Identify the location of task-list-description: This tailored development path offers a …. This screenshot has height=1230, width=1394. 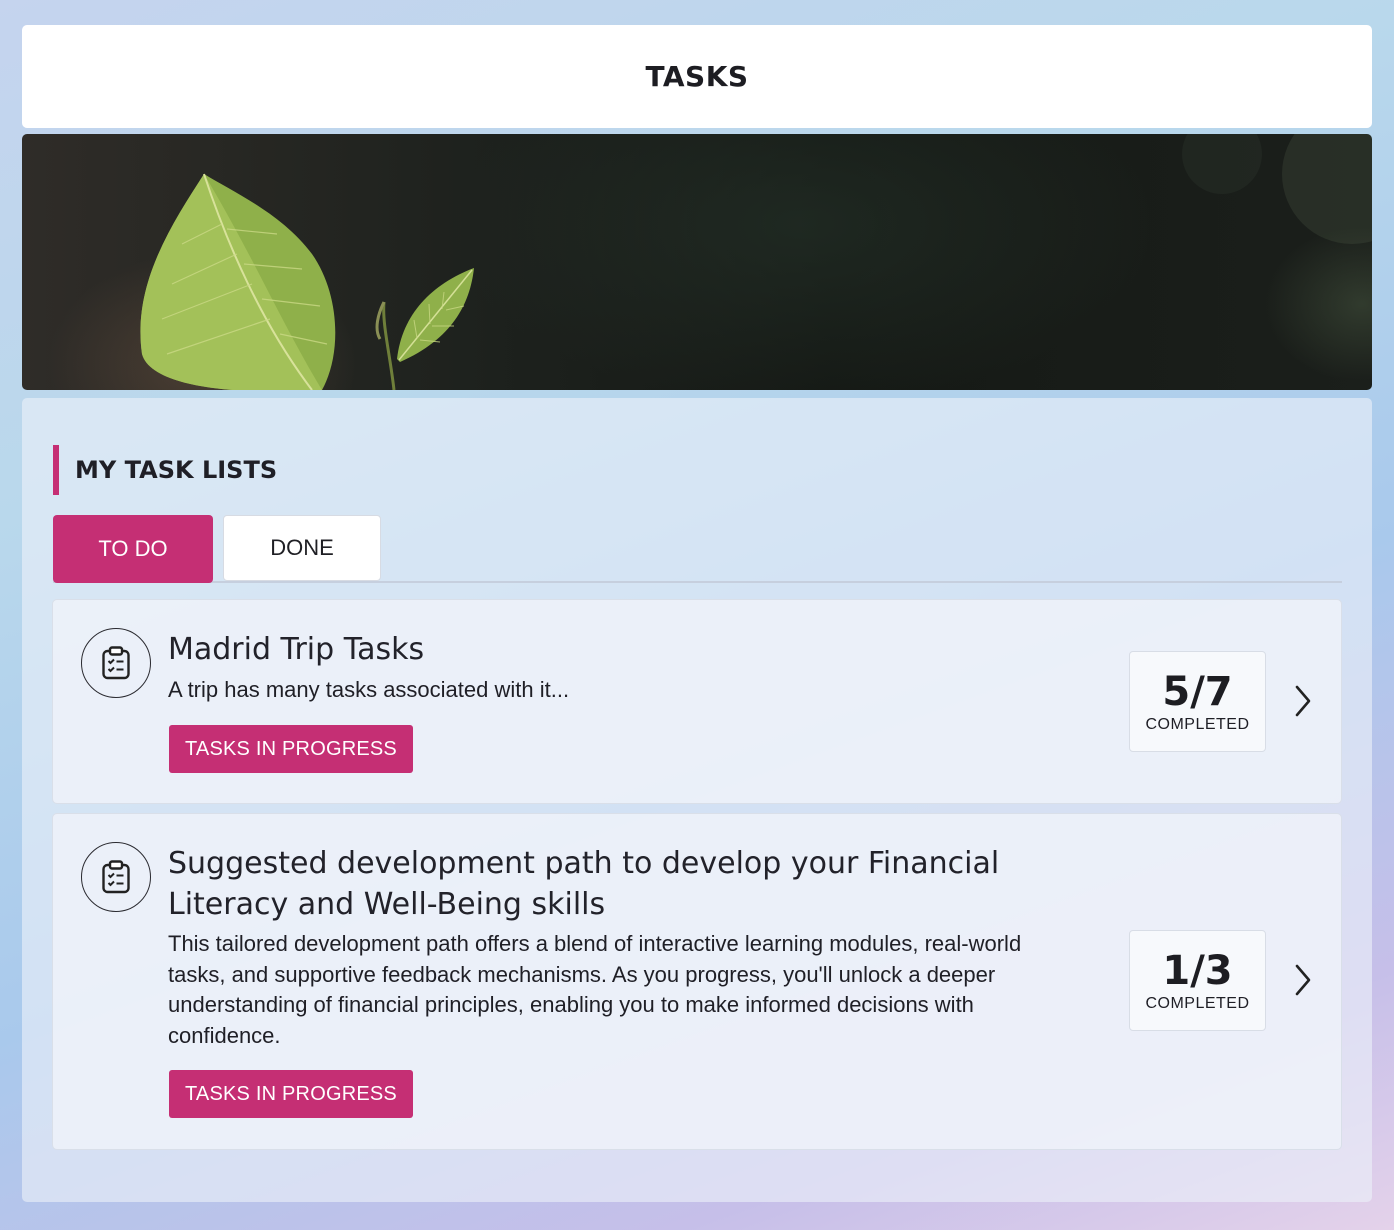
(595, 989).